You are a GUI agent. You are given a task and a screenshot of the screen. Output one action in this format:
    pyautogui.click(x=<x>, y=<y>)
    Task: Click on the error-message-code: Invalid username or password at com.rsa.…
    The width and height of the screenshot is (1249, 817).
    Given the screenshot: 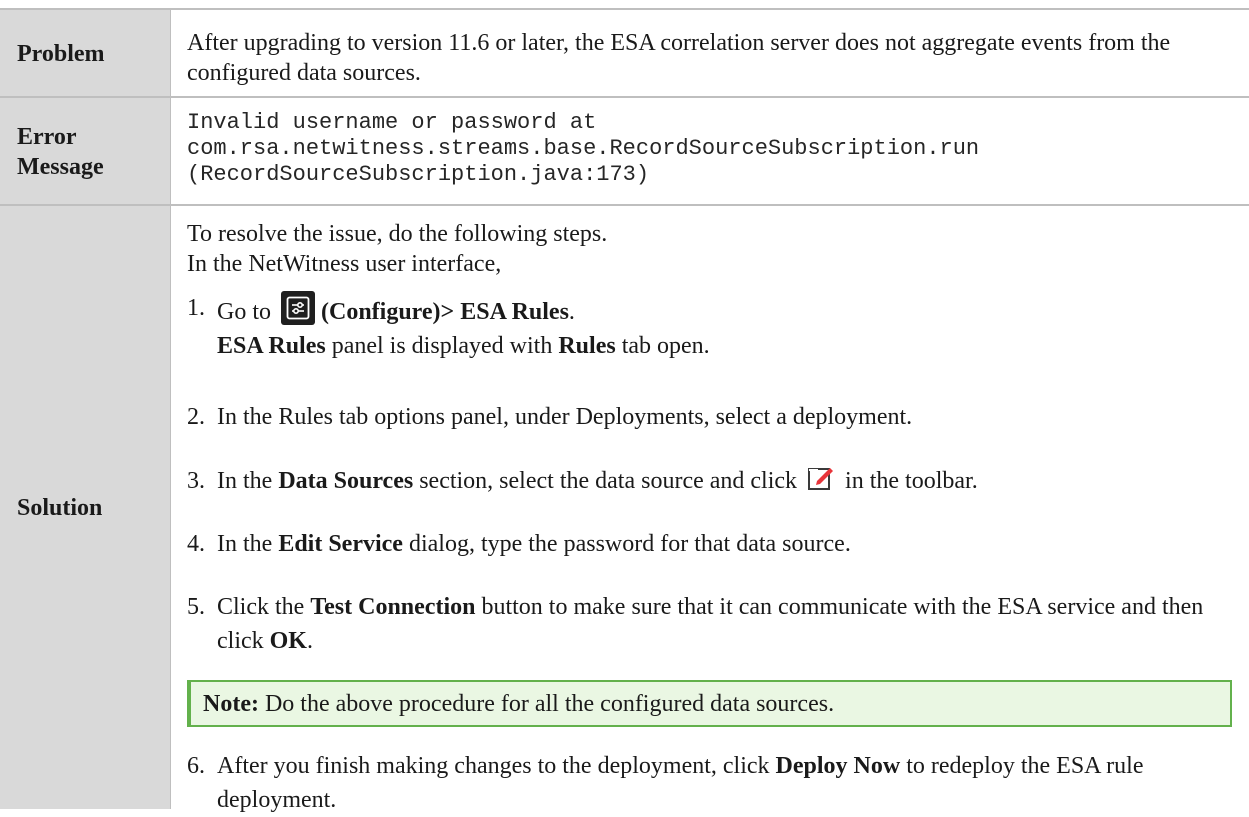 What is the action you would take?
    pyautogui.click(x=708, y=149)
    